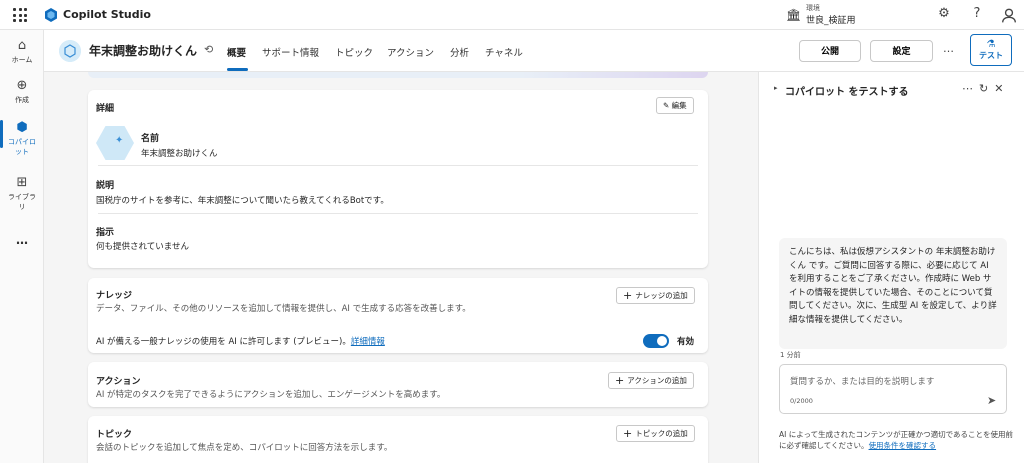  Describe the element at coordinates (862, 381) in the screenshot. I see `chat-input-placeholder: 質問するか、または目的を説明します` at that location.